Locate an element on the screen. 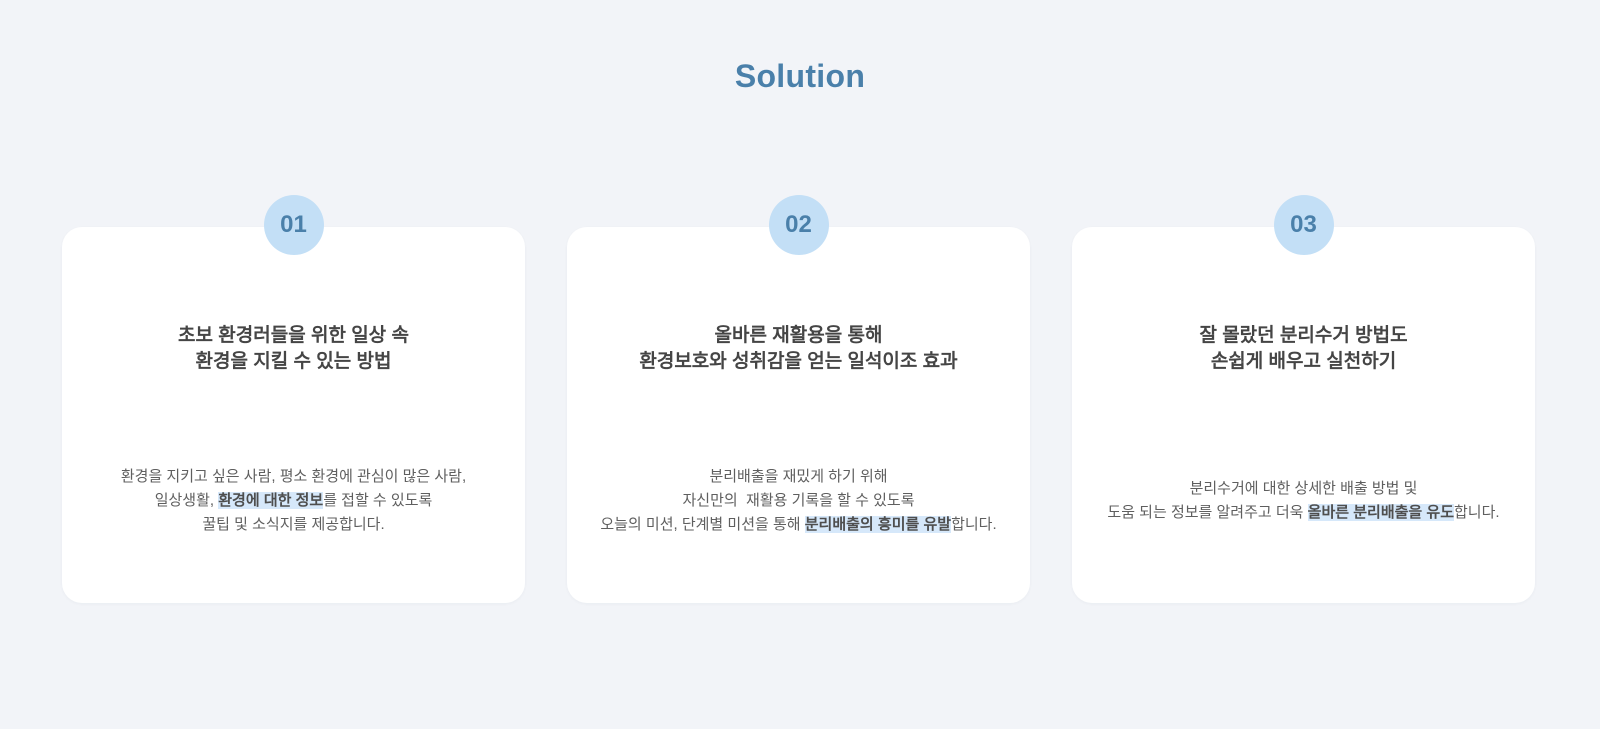  step-number-badge: 01 is located at coordinates (293, 225).